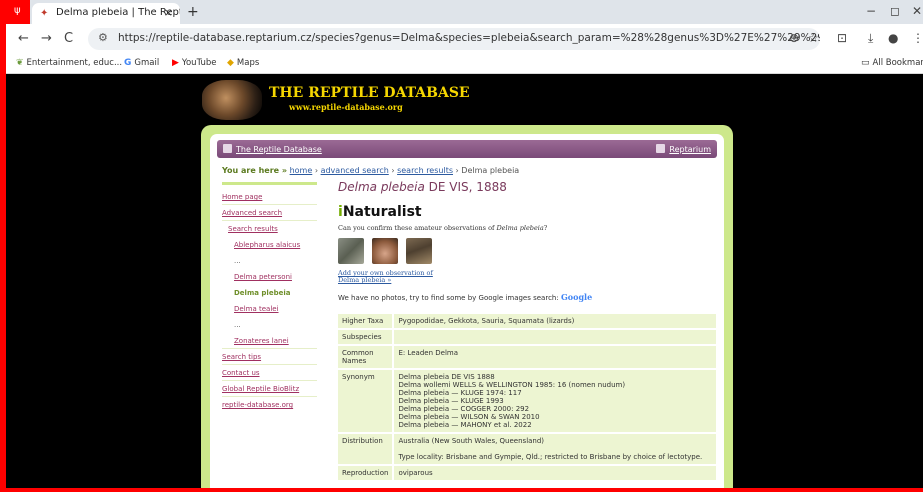  What do you see at coordinates (23, 38) in the screenshot?
I see `back-button: ←` at bounding box center [23, 38].